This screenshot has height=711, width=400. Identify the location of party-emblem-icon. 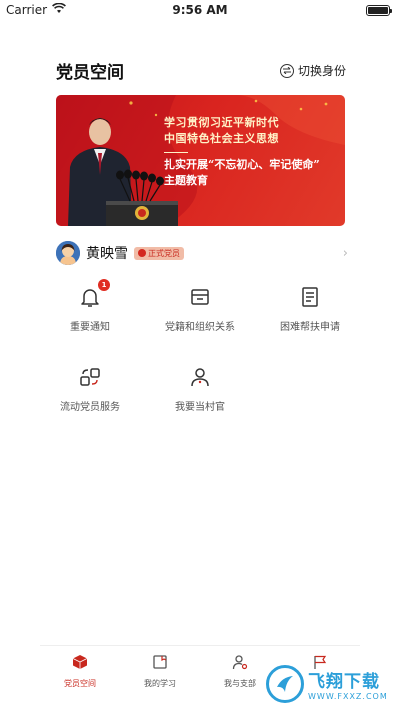
(142, 253).